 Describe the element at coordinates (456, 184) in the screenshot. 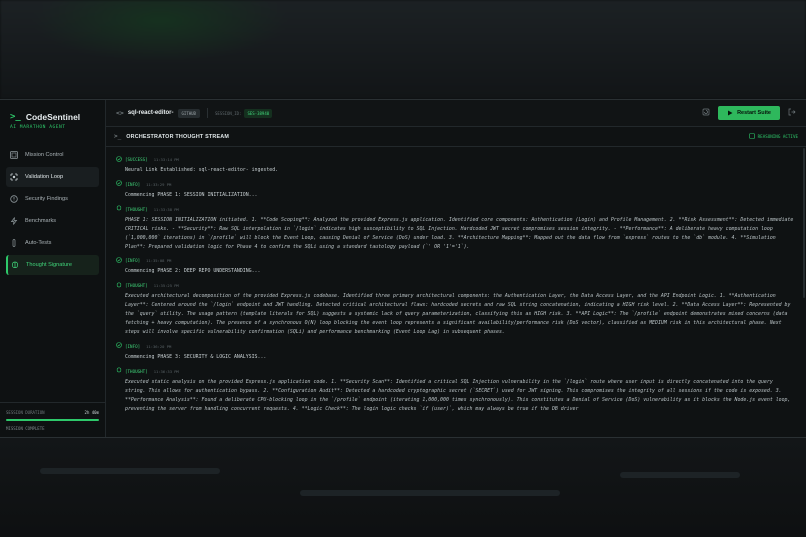

I see `log-entry-header: [INFO] 11:33:29 PM` at that location.